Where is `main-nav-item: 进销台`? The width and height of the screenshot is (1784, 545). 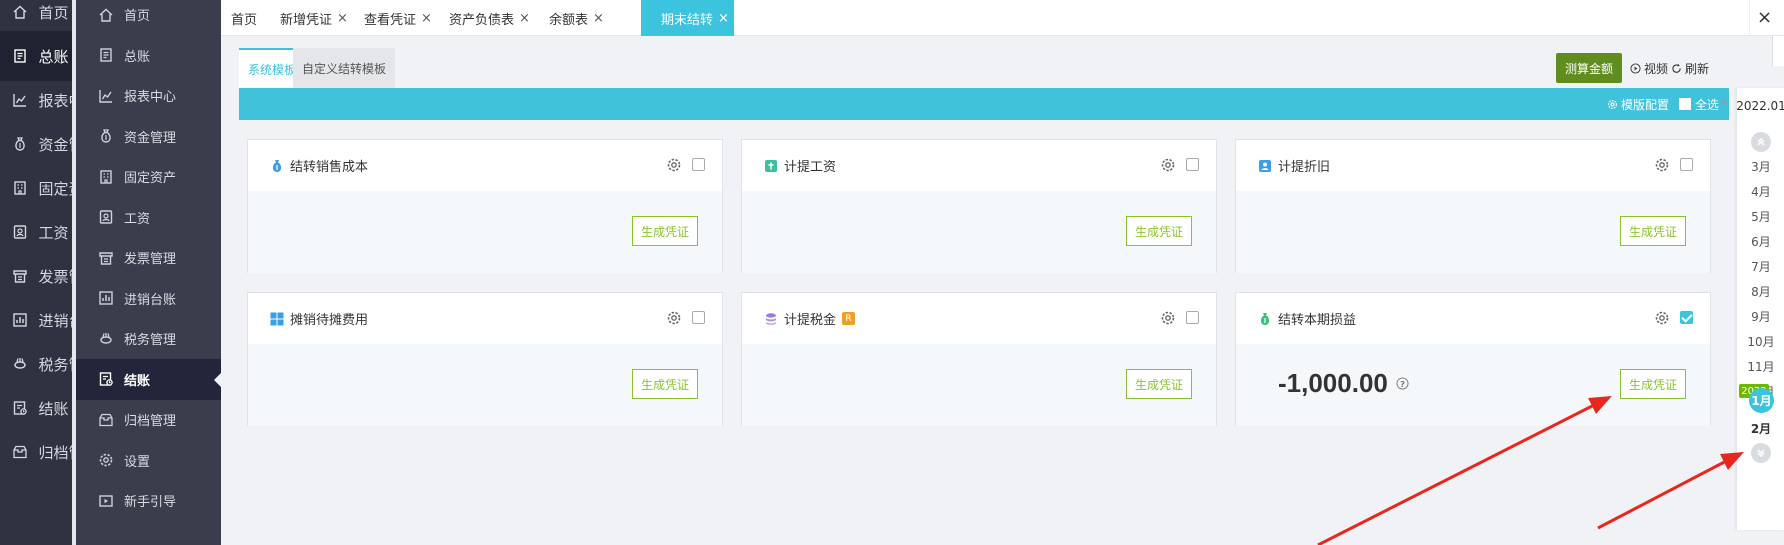
main-nav-item: 进销台 is located at coordinates (37, 320).